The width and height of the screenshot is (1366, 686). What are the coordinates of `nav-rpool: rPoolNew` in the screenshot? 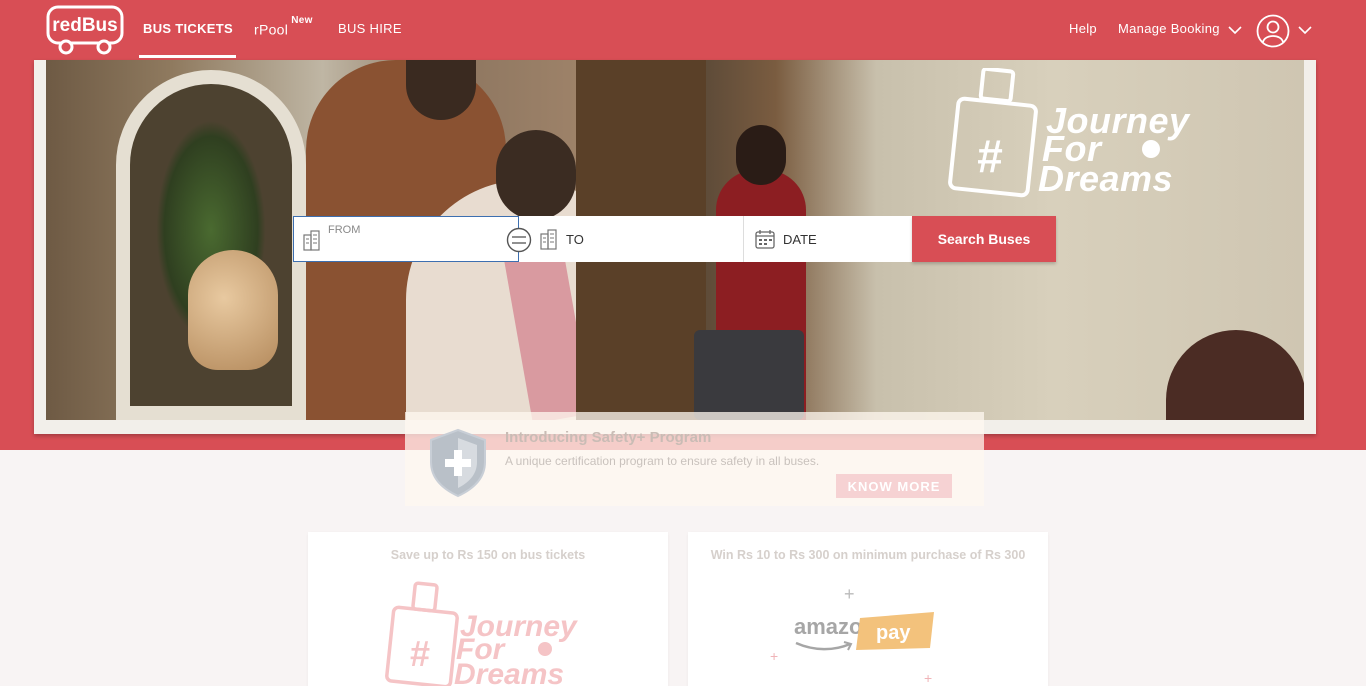 It's located at (283, 26).